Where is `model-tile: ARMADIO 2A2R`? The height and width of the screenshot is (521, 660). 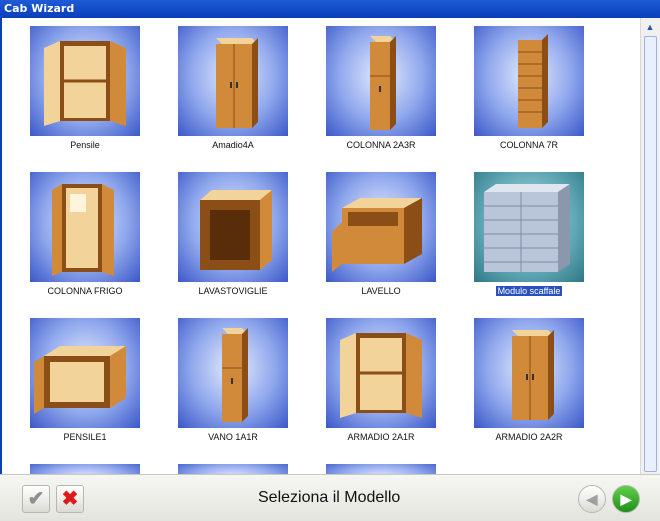
model-tile: ARMADIO 2A2R is located at coordinates (532, 384).